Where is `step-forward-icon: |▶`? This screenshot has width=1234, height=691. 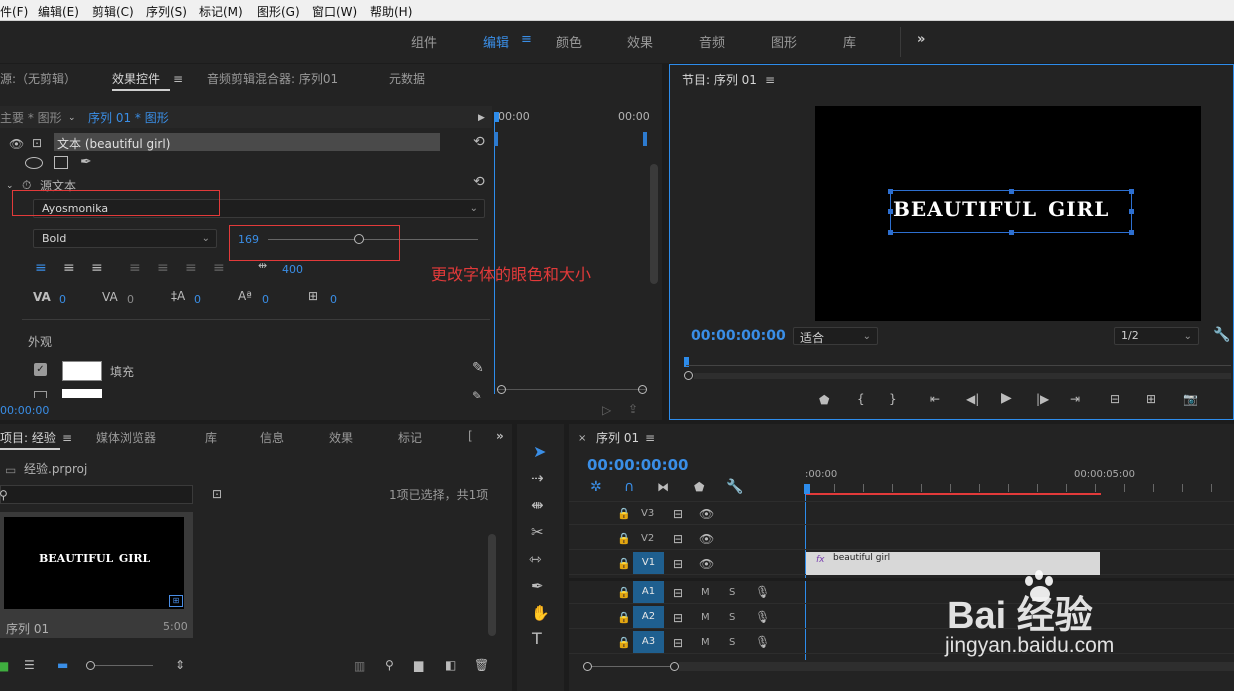 step-forward-icon: |▶ is located at coordinates (1042, 399).